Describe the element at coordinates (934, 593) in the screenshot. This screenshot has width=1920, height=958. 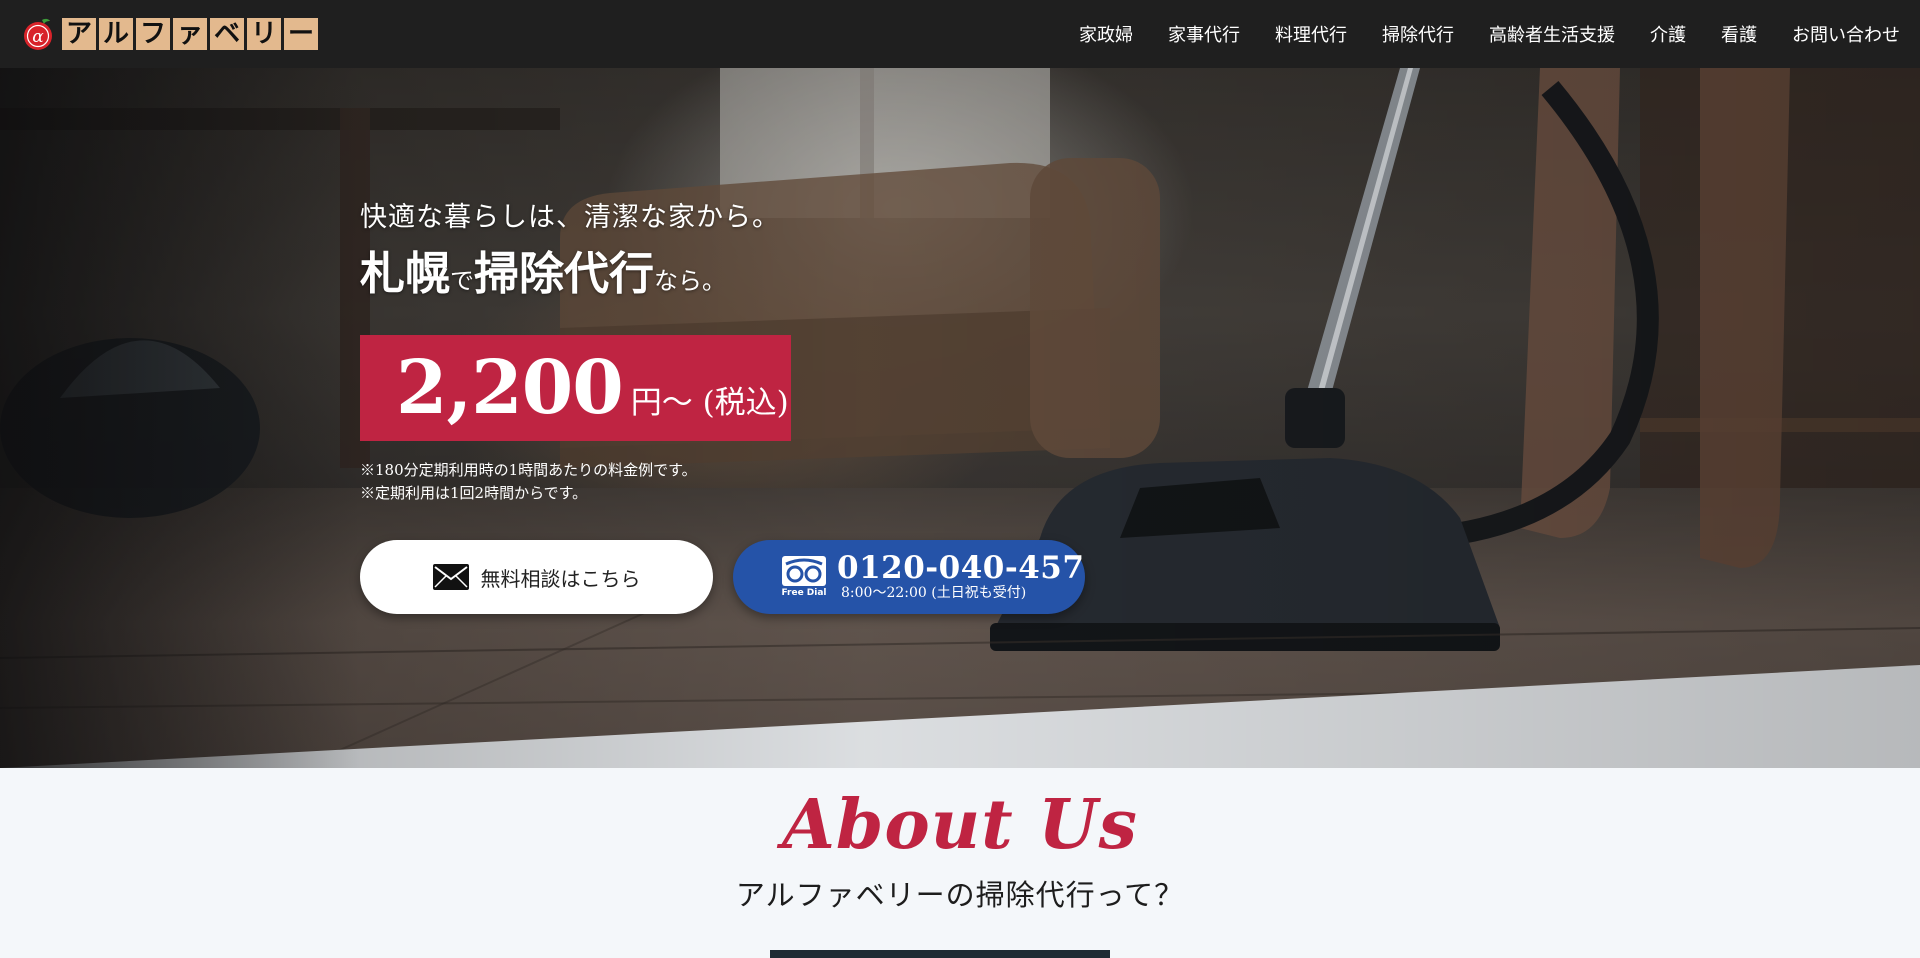
I see `phone-hours: 8:00〜22:00 (土日祝も受付)` at that location.